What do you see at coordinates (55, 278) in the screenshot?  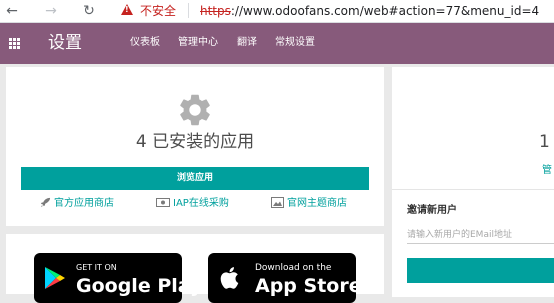 I see `google-play-icon` at bounding box center [55, 278].